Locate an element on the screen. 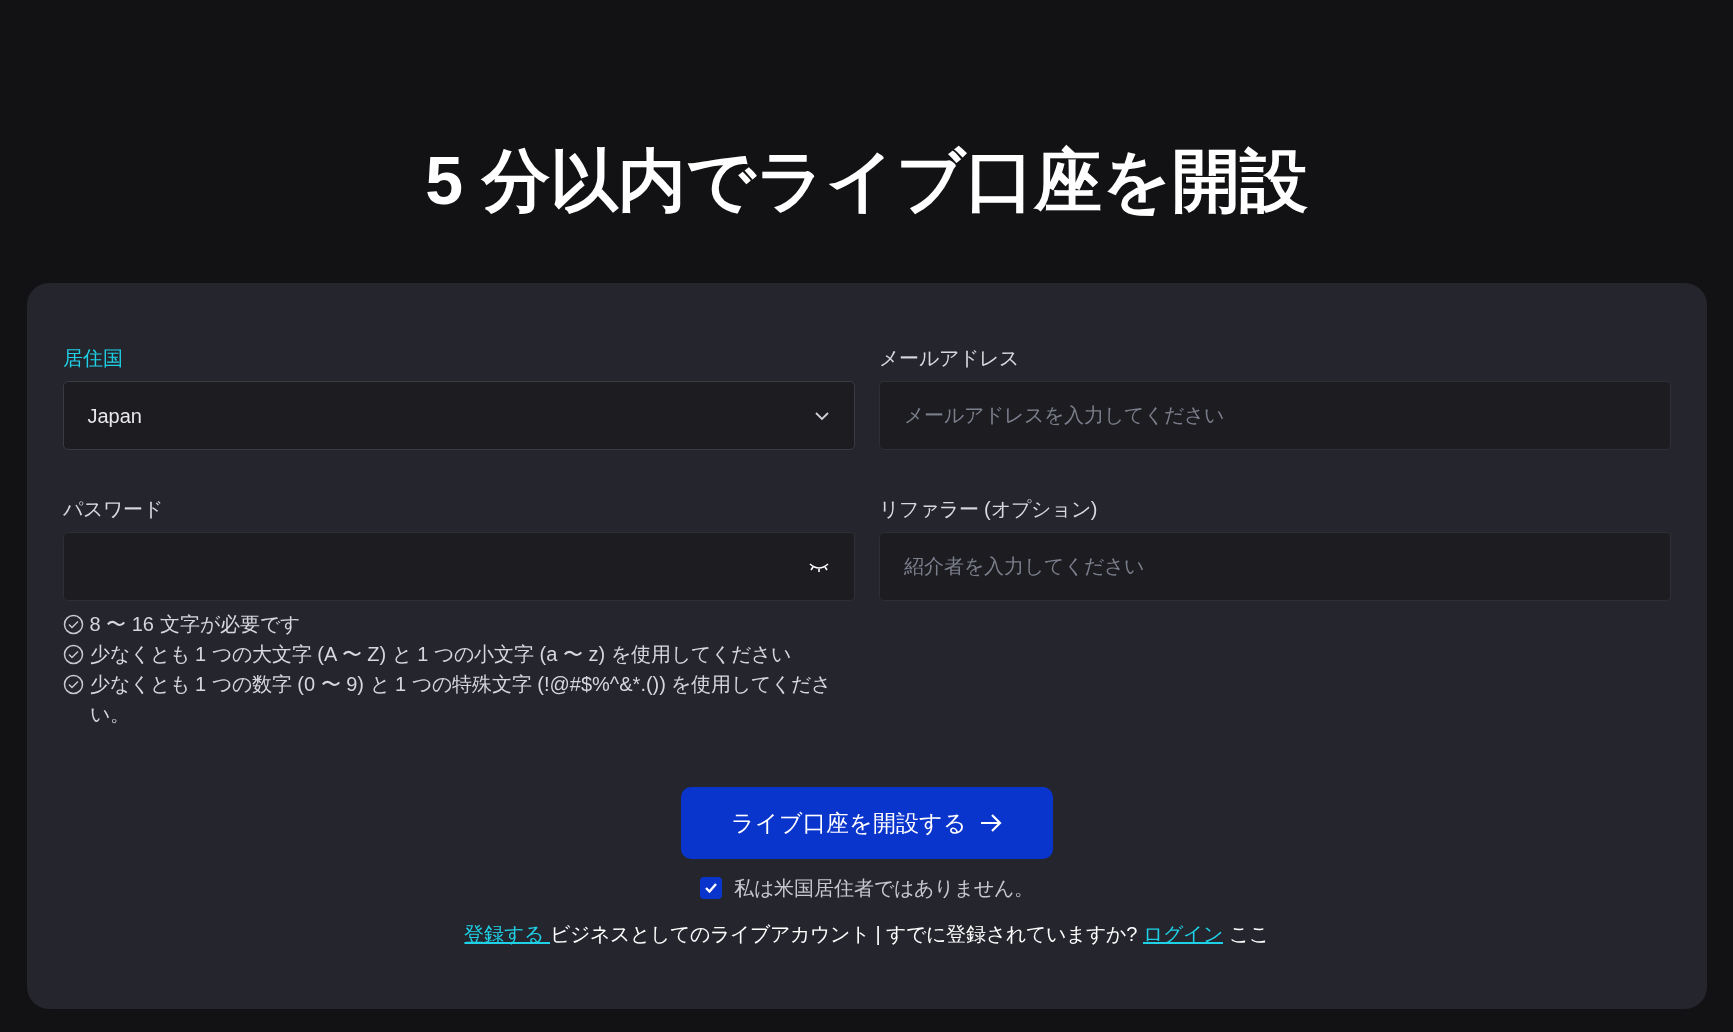  password-field is located at coordinates (458, 566).